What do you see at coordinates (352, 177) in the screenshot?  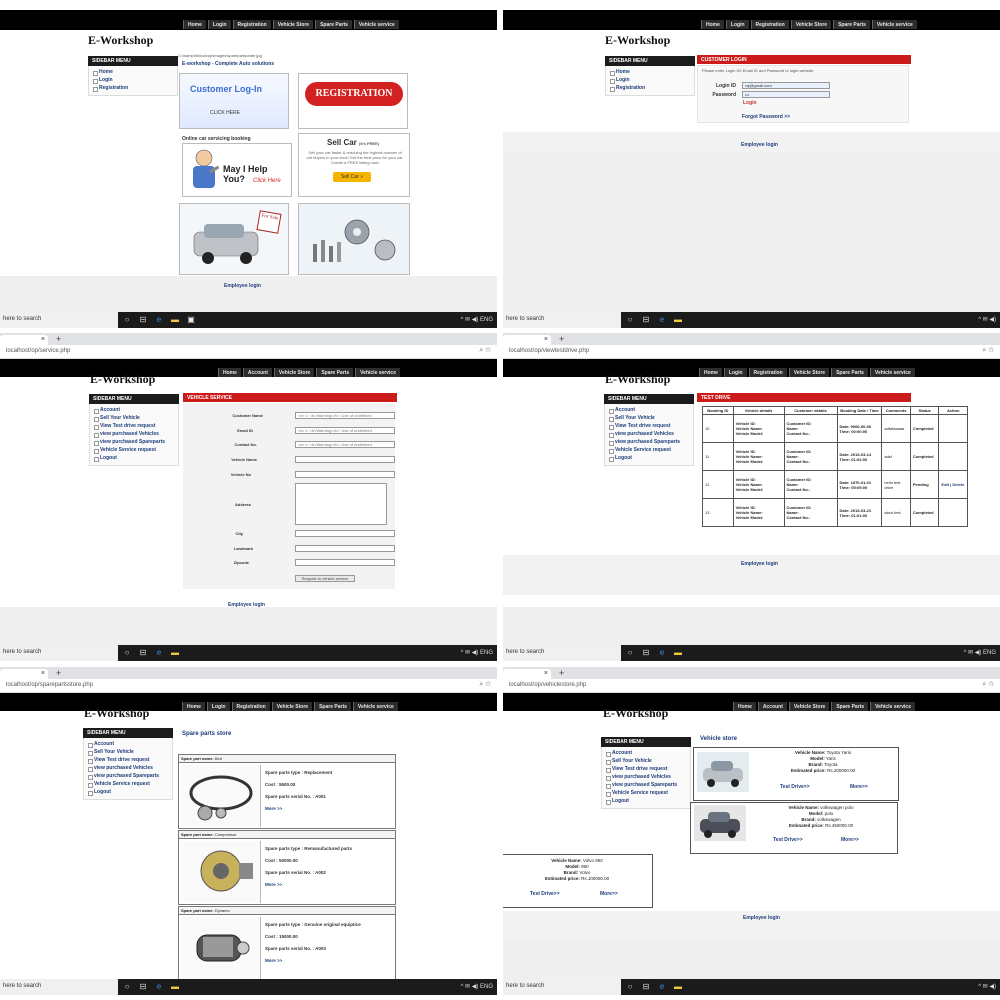 I see `sell-car-button: Sell Car »` at bounding box center [352, 177].